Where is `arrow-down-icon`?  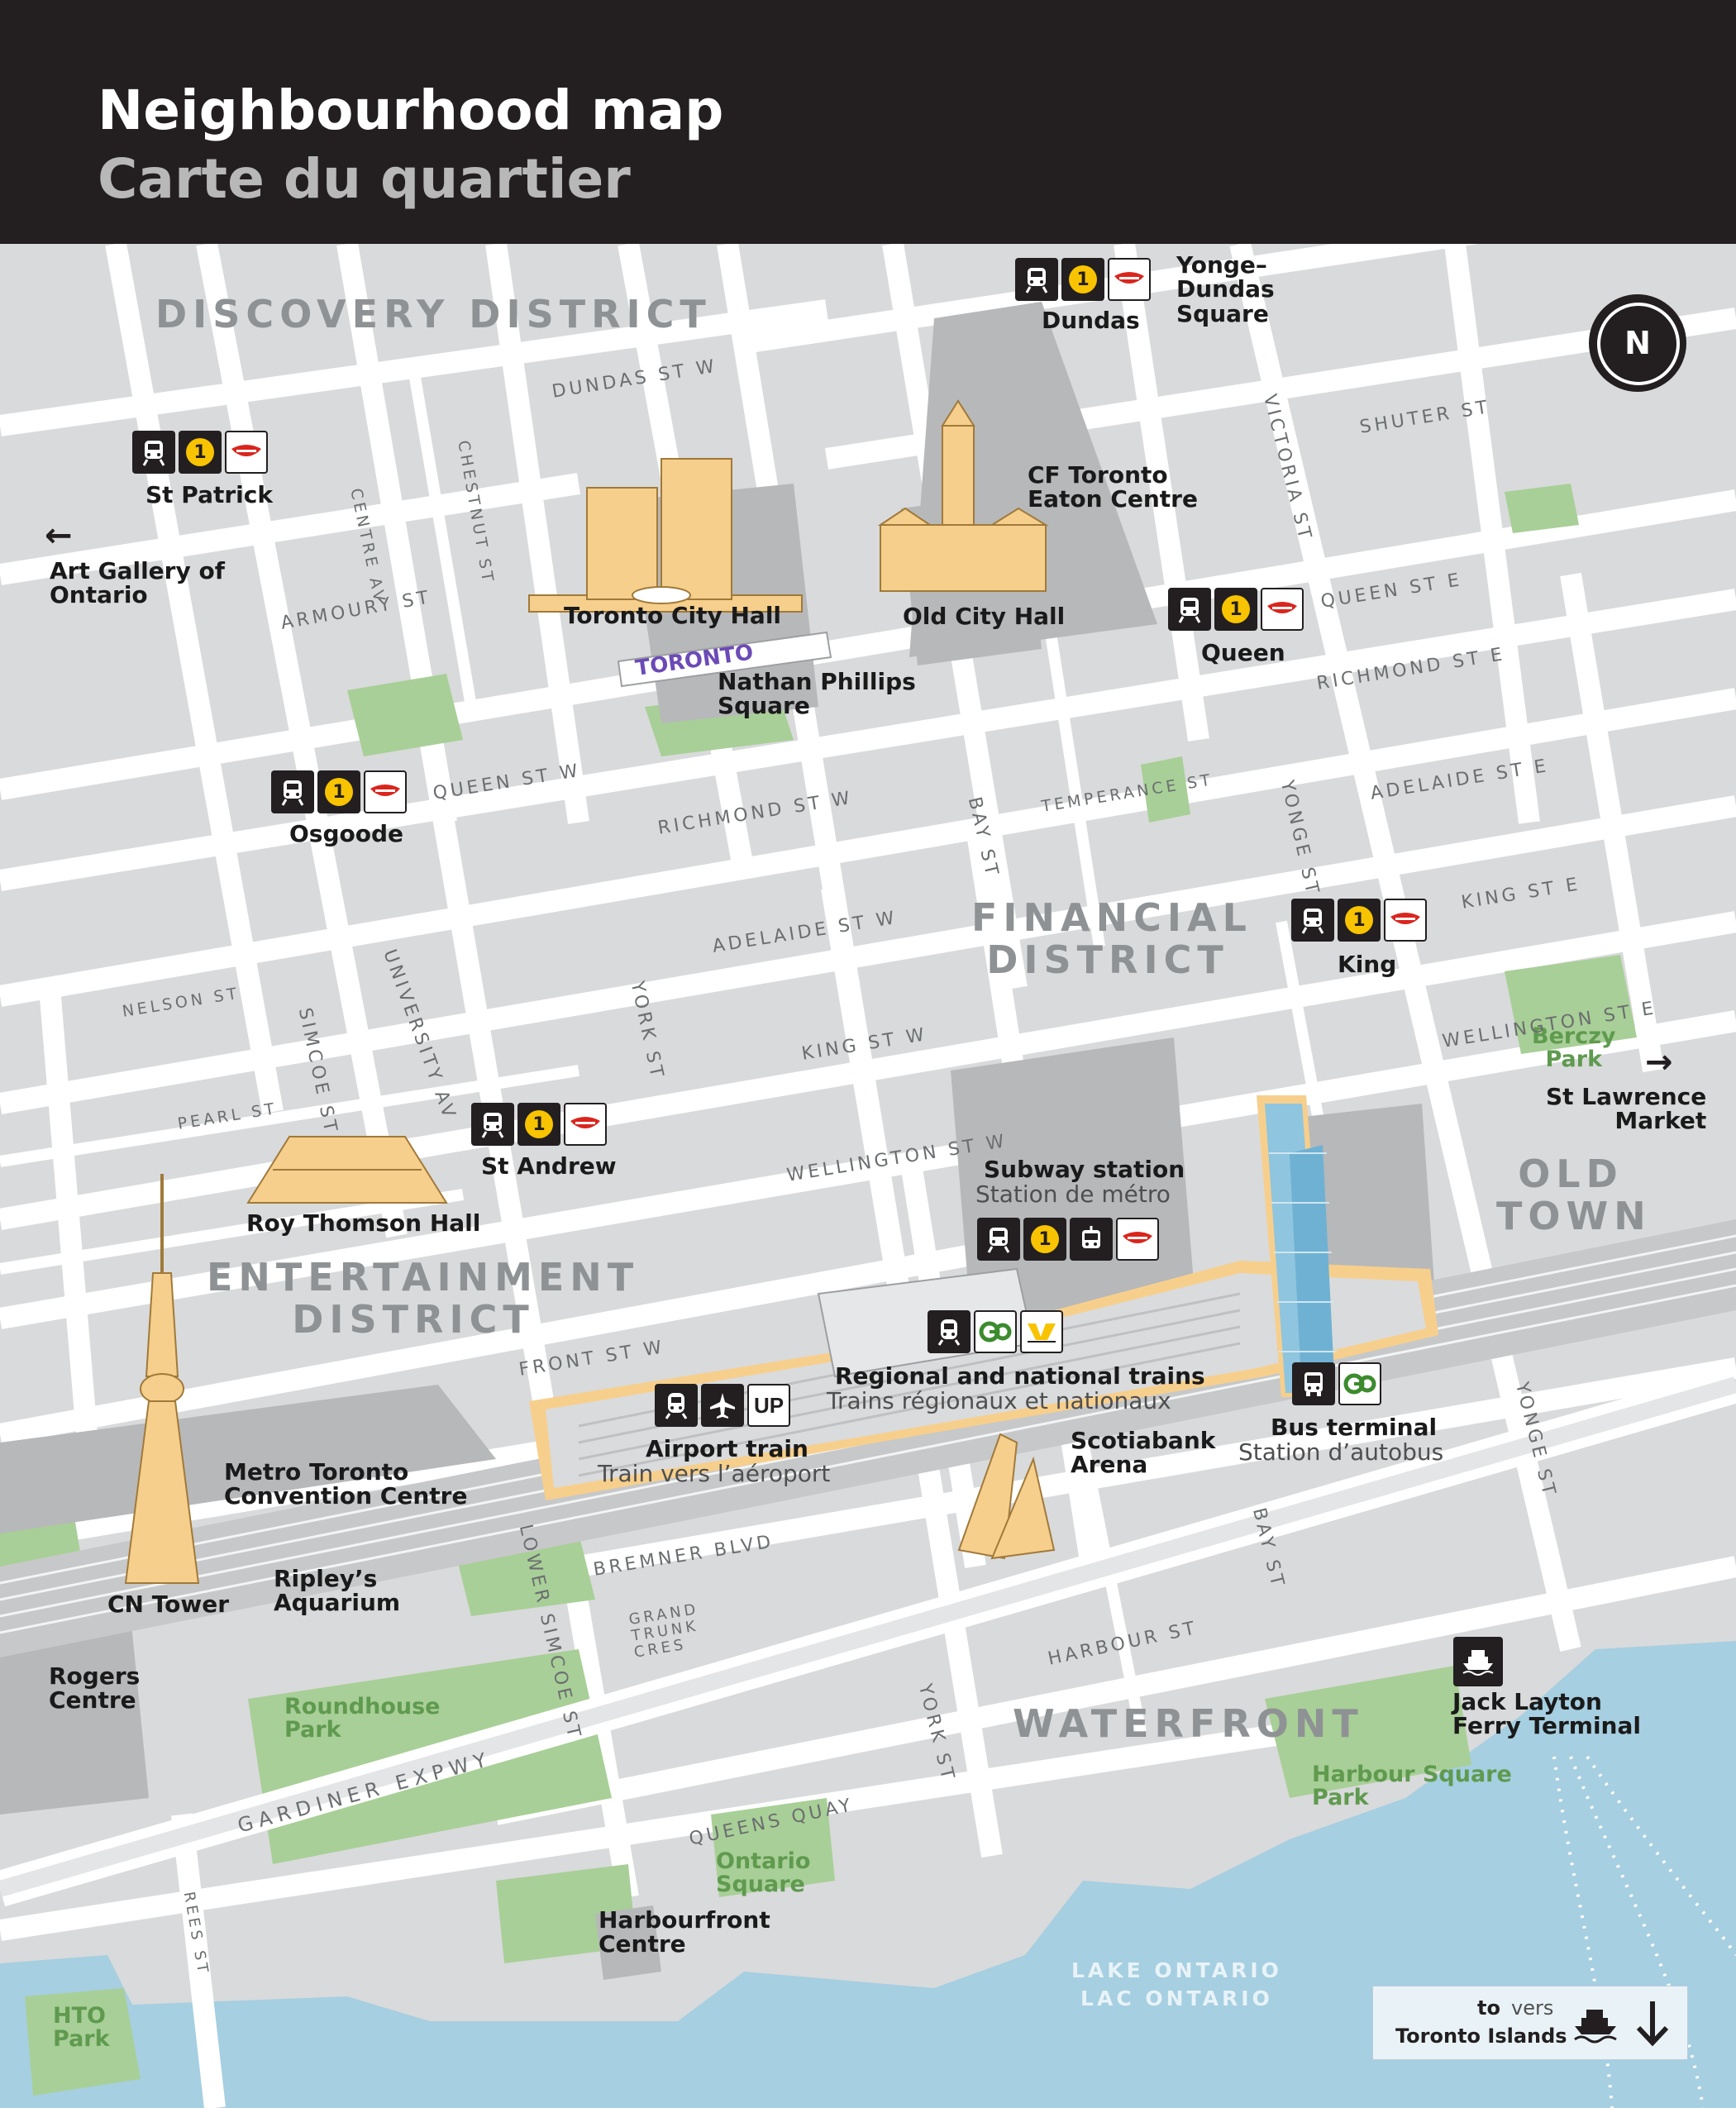 arrow-down-icon is located at coordinates (1652, 2024).